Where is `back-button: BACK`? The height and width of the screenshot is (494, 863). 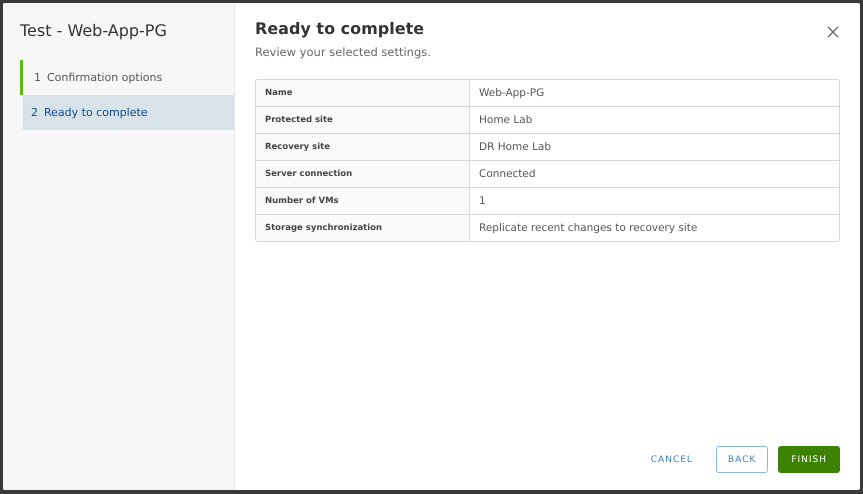
back-button: BACK is located at coordinates (742, 459).